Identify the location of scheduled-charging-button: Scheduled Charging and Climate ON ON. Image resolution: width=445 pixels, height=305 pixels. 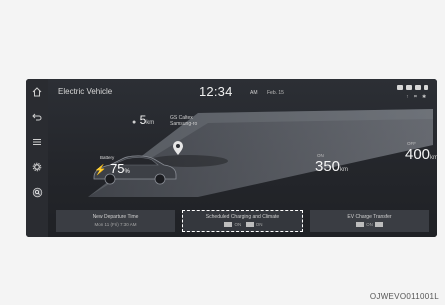
(242, 220).